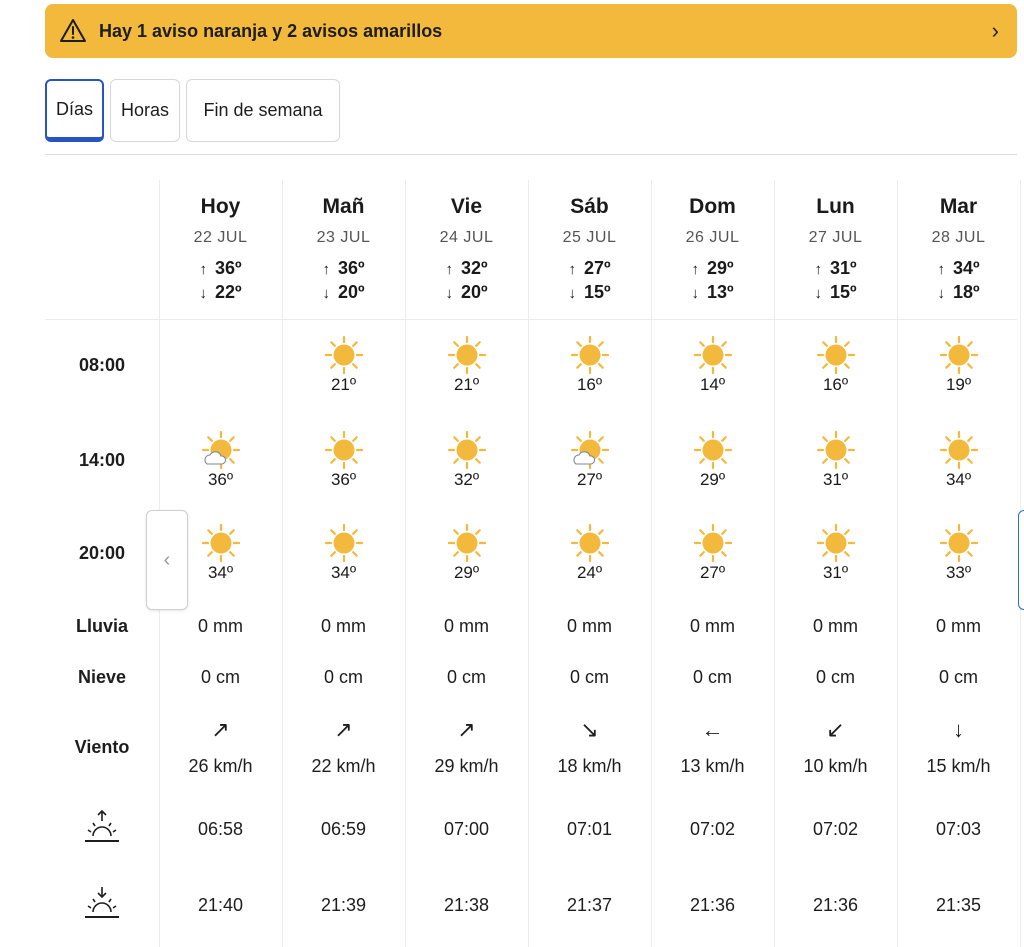  What do you see at coordinates (102, 902) in the screenshot?
I see `sunset-icon` at bounding box center [102, 902].